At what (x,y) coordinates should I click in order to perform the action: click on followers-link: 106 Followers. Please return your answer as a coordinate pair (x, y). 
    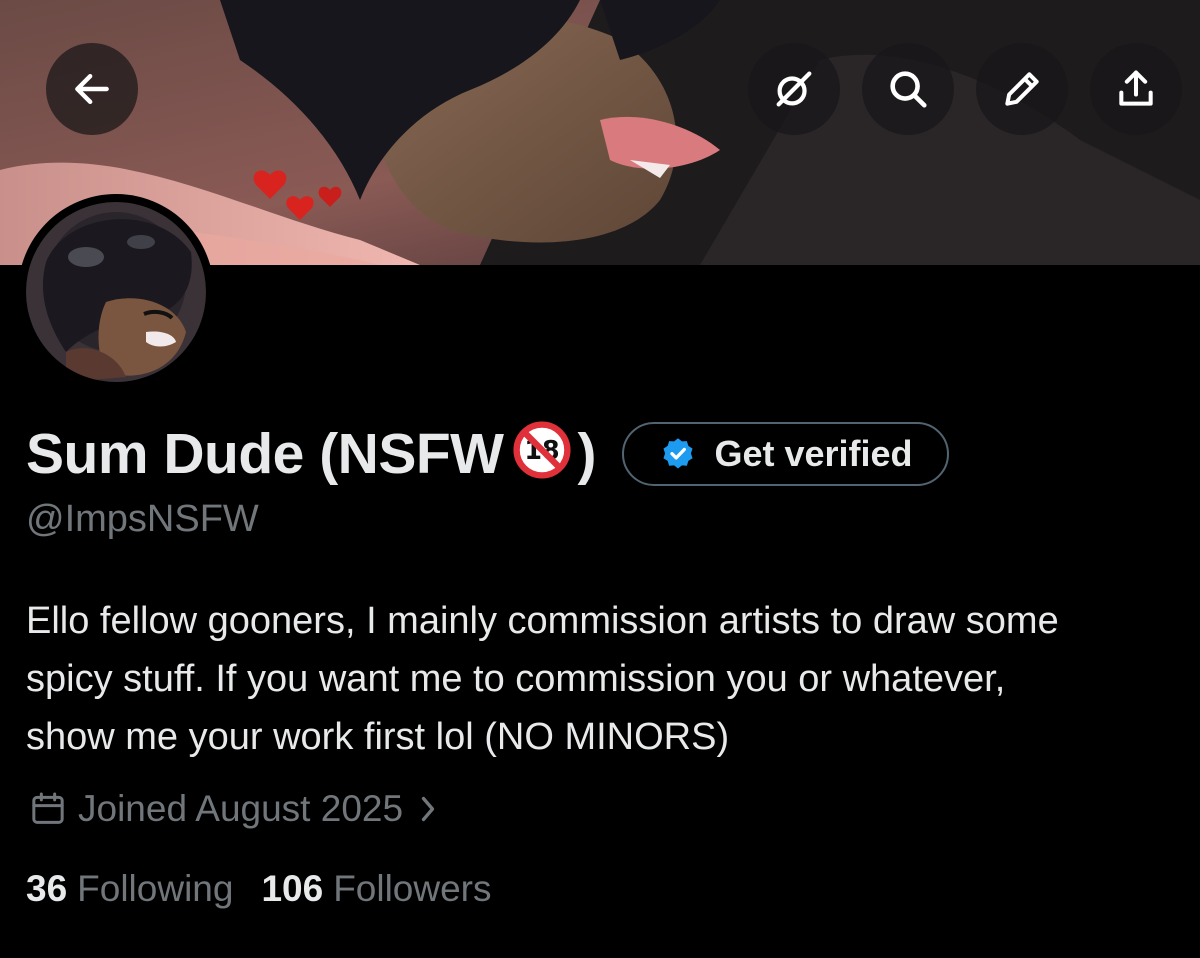
    Looking at the image, I should click on (376, 889).